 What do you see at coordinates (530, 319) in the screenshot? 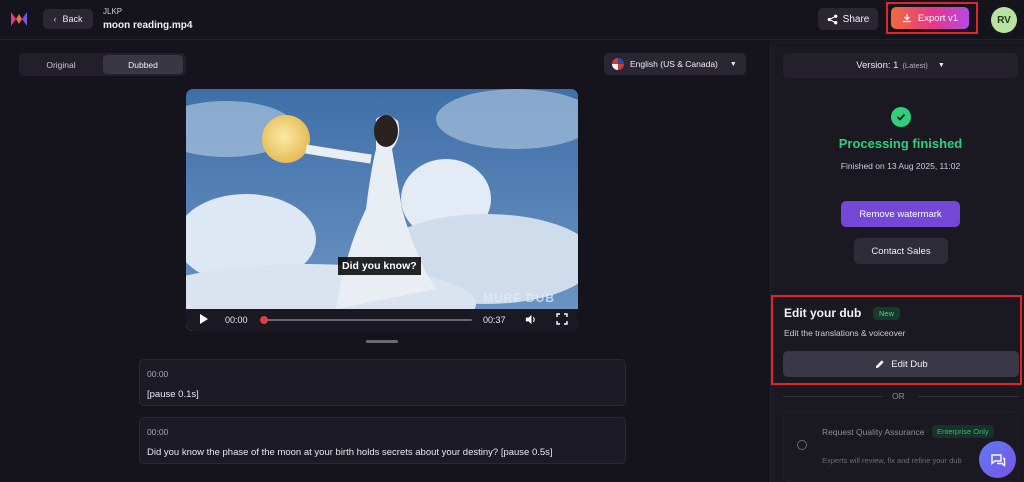
I see `volume-icon` at bounding box center [530, 319].